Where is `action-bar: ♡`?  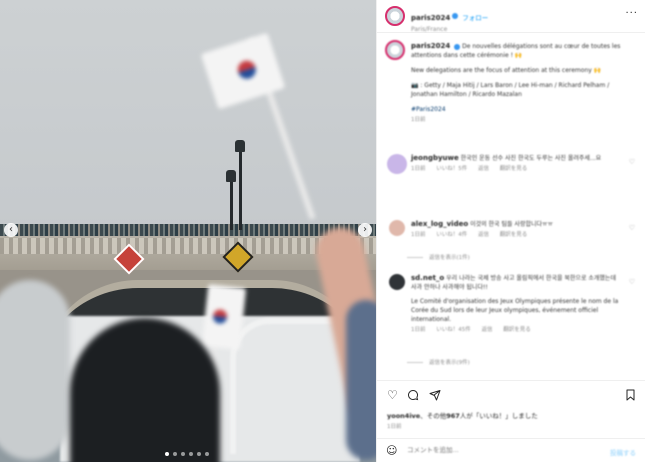
action-bar: ♡ is located at coordinates (511, 395).